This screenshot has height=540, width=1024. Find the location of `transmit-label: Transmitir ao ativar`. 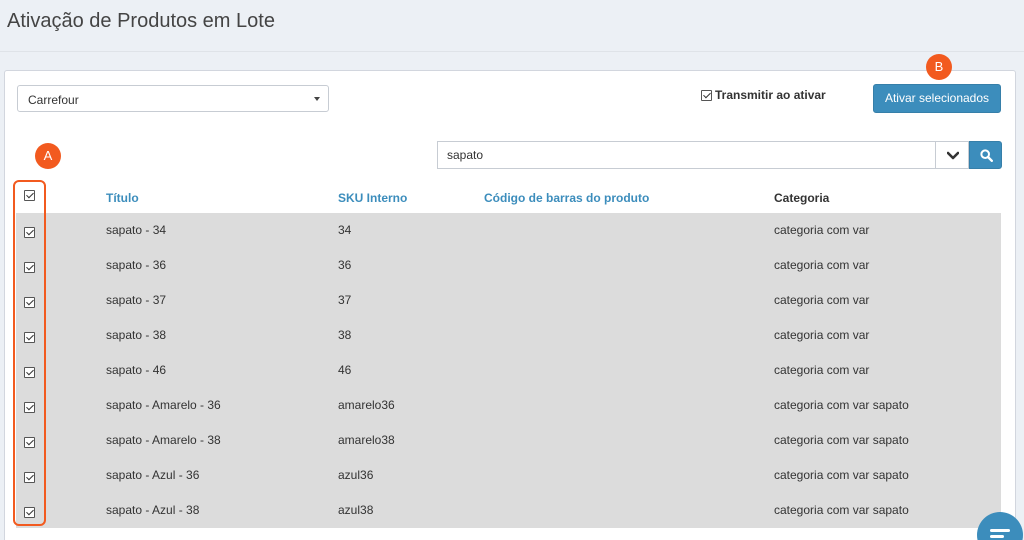

transmit-label: Transmitir ao ativar is located at coordinates (770, 95).